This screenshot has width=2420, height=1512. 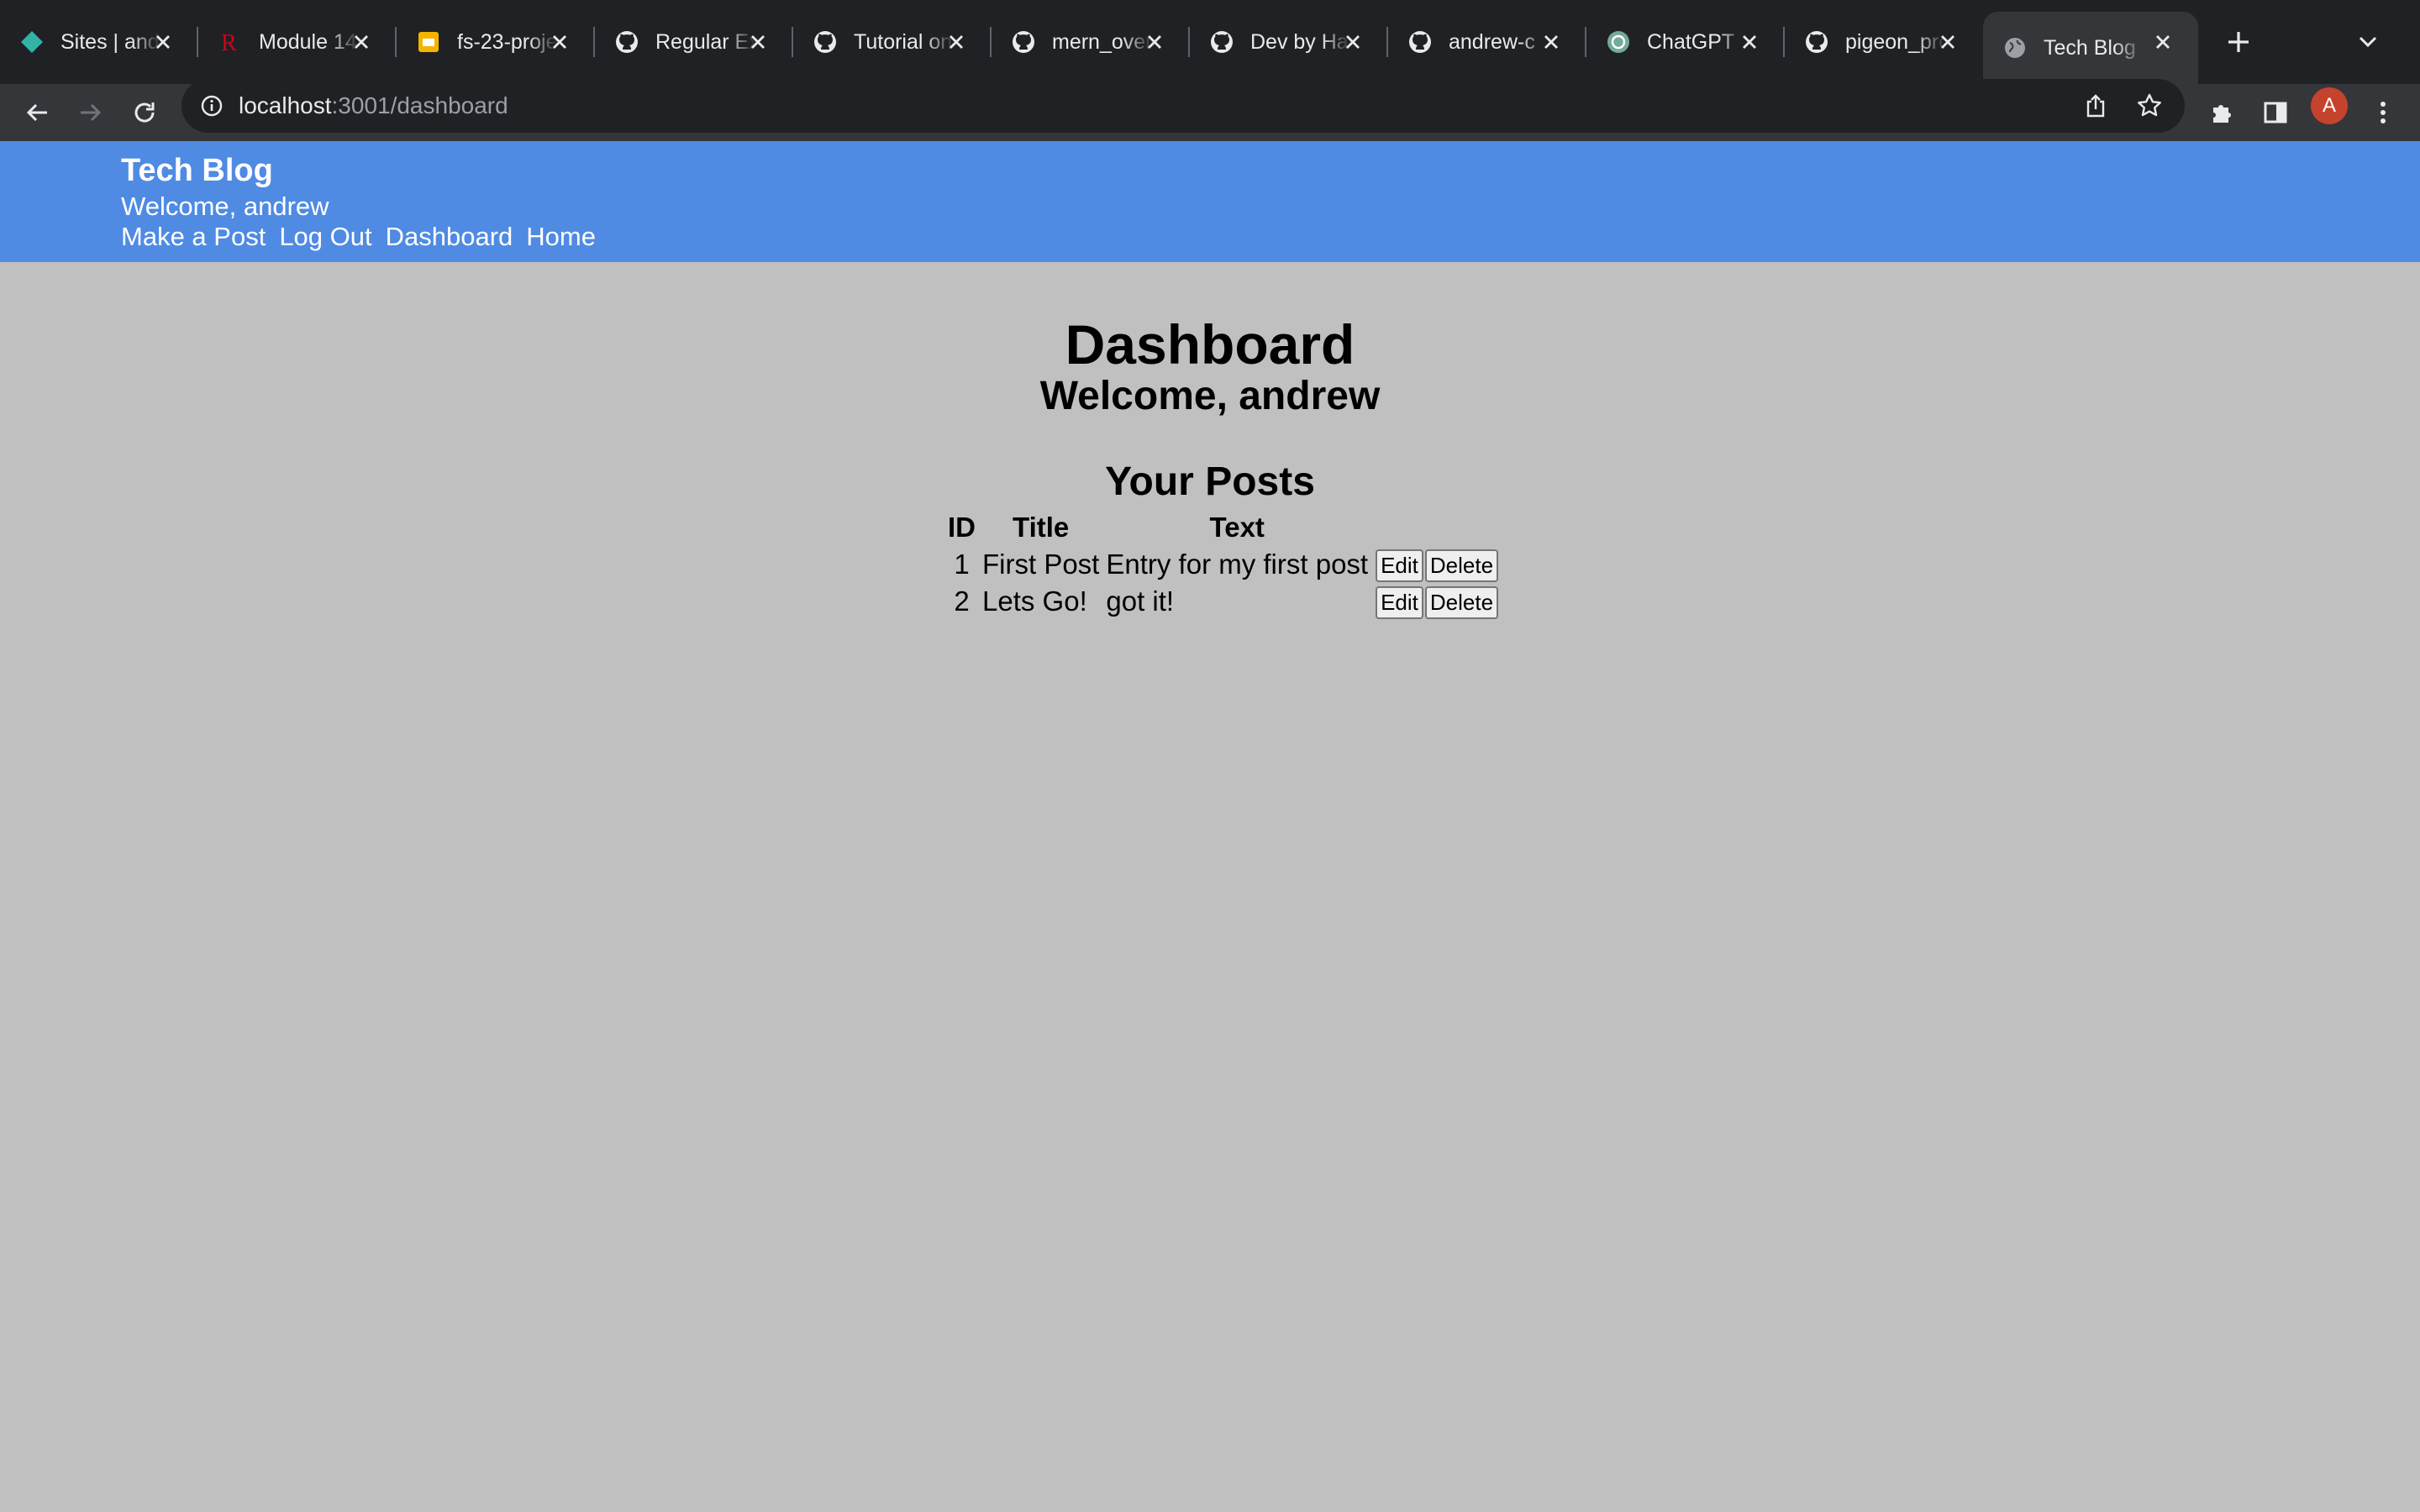 I want to click on r-logo-icon: R, so click(x=231, y=42).